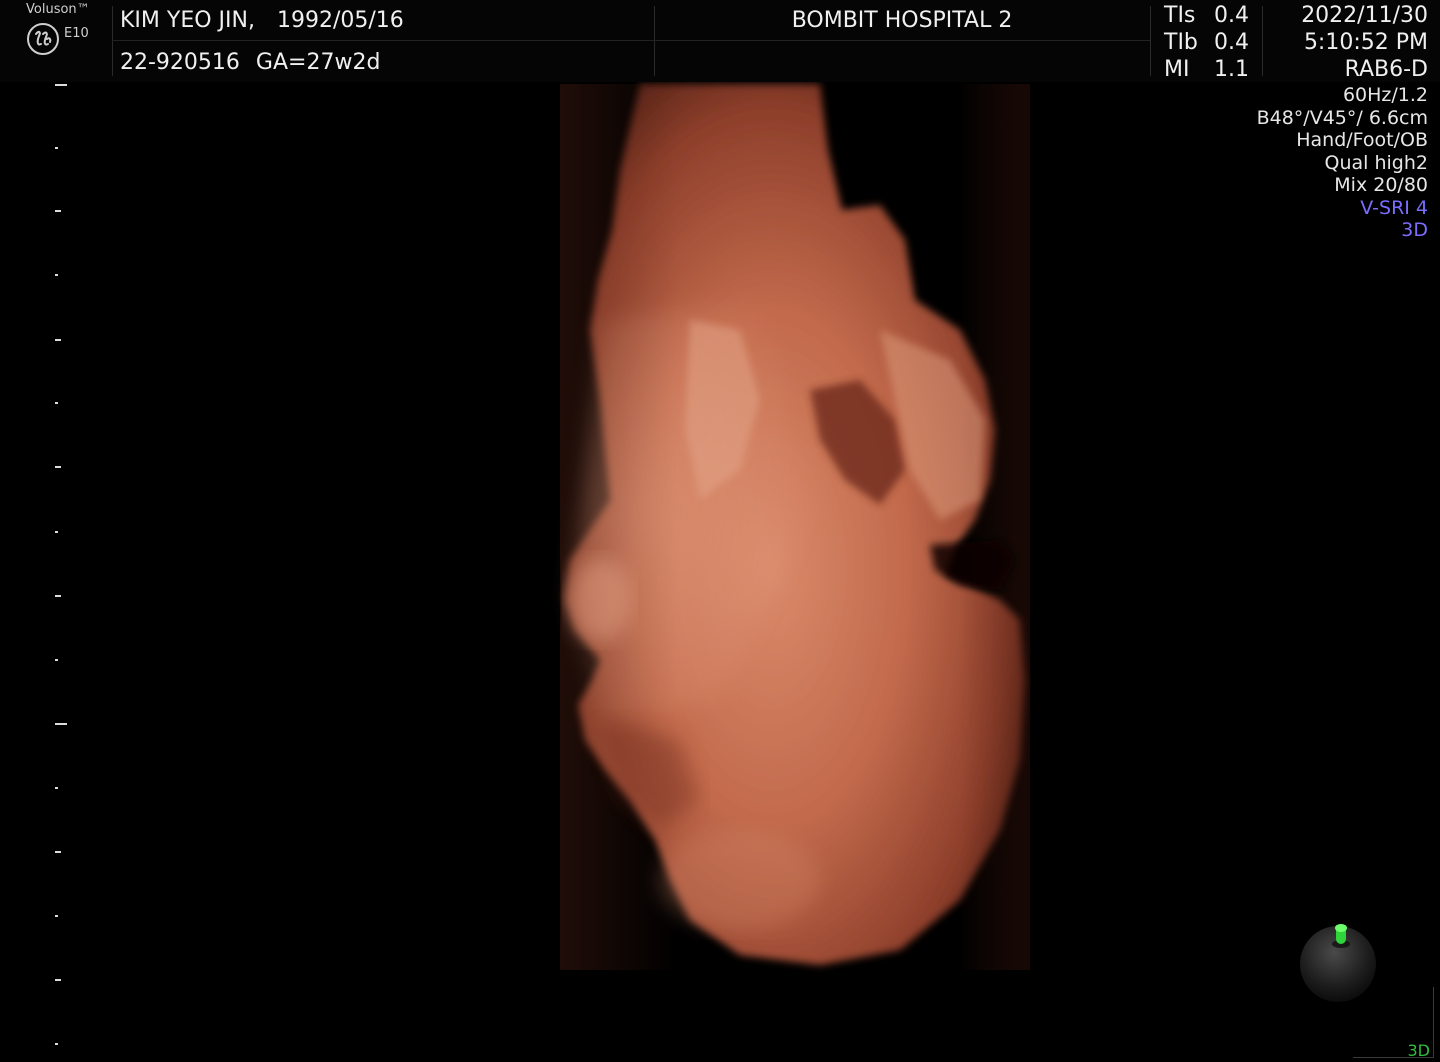  I want to click on patient-name: KIM YEO JIN,, so click(187, 20).